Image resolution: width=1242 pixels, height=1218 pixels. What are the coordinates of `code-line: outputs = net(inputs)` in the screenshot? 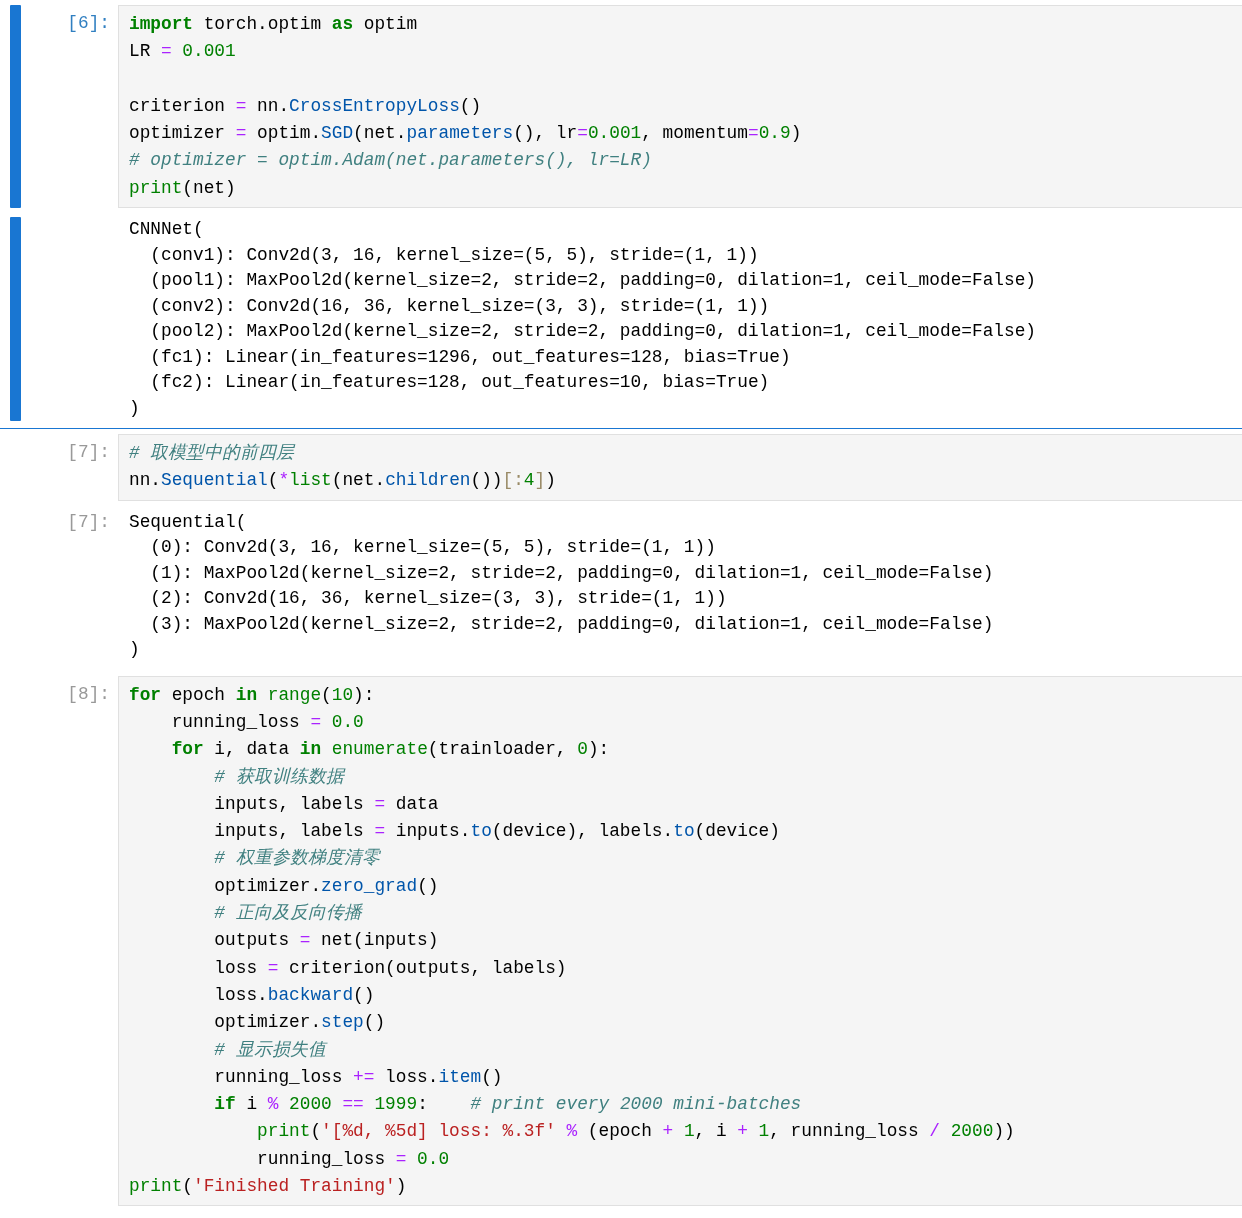 It's located at (326, 941).